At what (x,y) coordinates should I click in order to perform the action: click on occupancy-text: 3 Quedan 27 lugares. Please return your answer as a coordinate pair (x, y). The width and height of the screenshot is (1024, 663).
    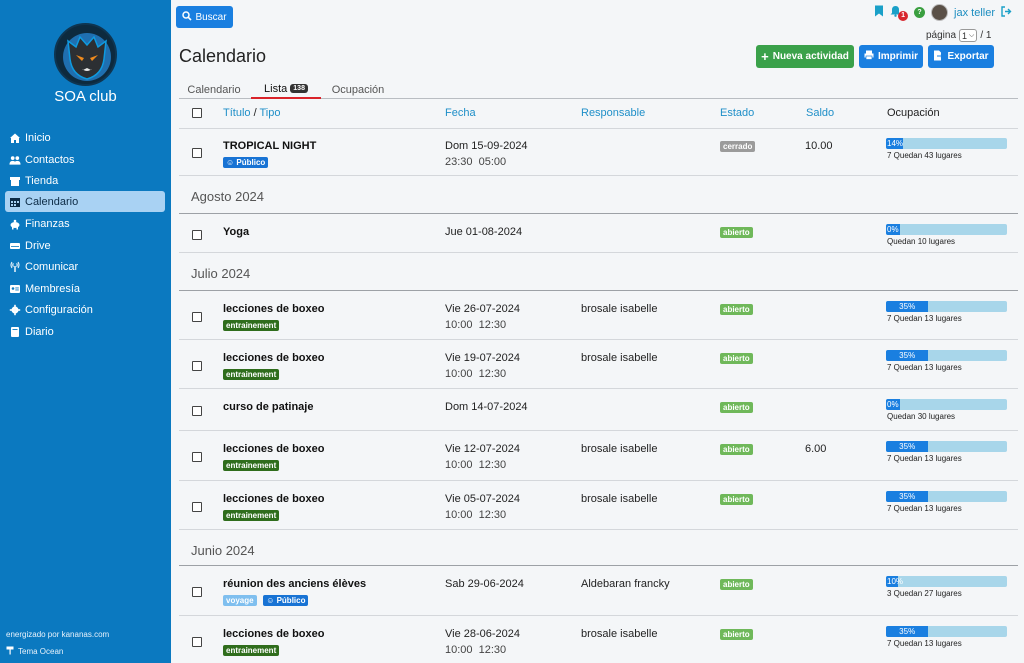
    Looking at the image, I should click on (924, 593).